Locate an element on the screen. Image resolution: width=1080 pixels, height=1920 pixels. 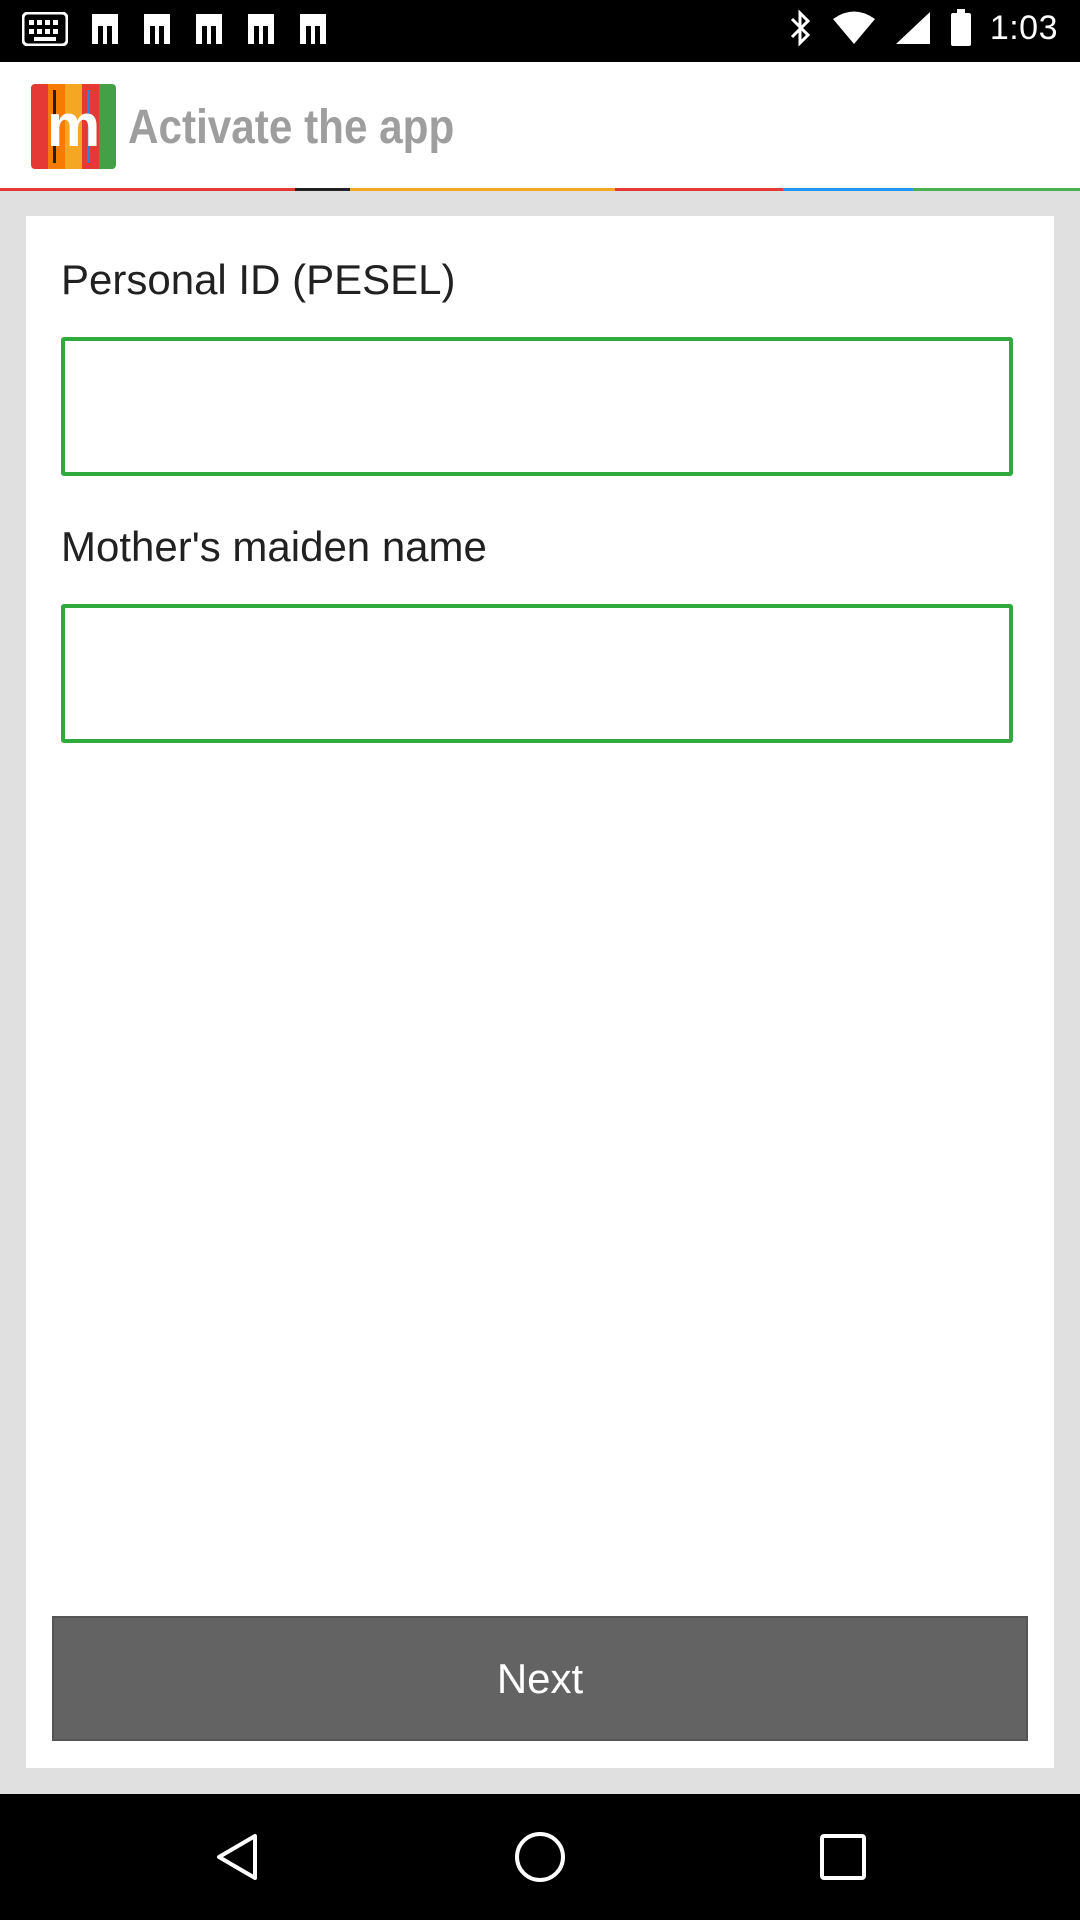
app-bar: m Activate the app is located at coordinates (540, 125).